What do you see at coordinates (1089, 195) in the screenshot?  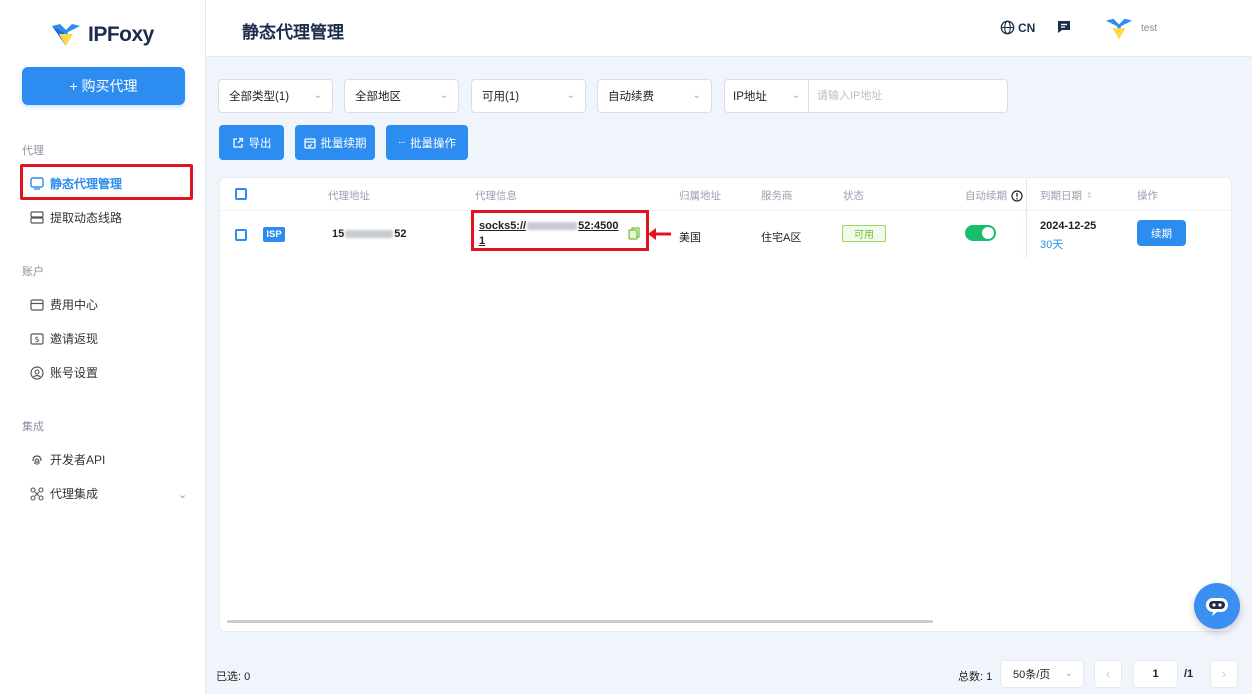 I see `sort-icon: ⇕` at bounding box center [1089, 195].